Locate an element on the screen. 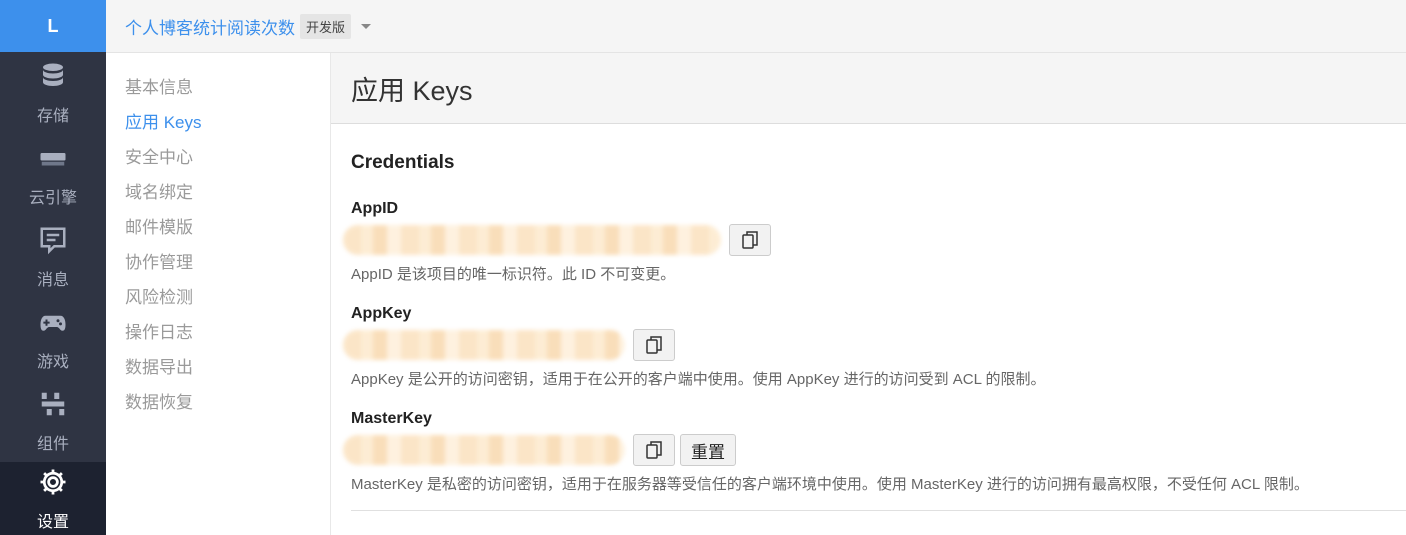 Image resolution: width=1406 pixels, height=535 pixels. server-icon is located at coordinates (53, 160).